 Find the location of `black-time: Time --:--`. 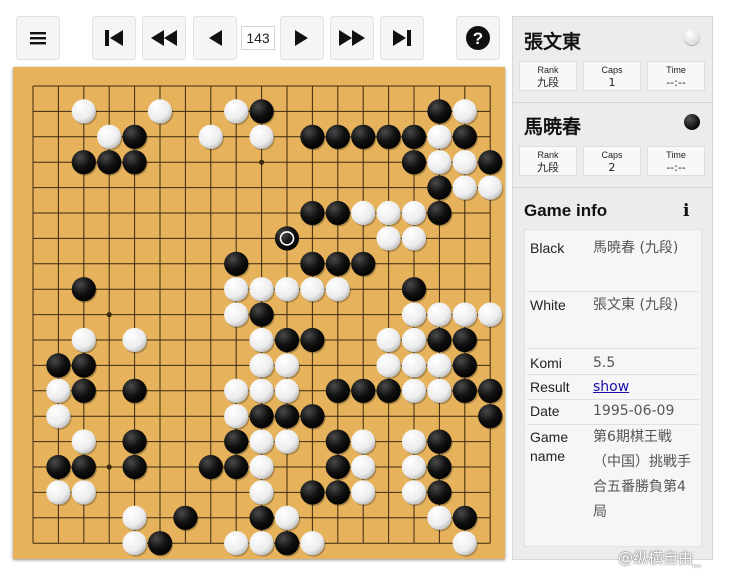

black-time: Time --:-- is located at coordinates (676, 161).